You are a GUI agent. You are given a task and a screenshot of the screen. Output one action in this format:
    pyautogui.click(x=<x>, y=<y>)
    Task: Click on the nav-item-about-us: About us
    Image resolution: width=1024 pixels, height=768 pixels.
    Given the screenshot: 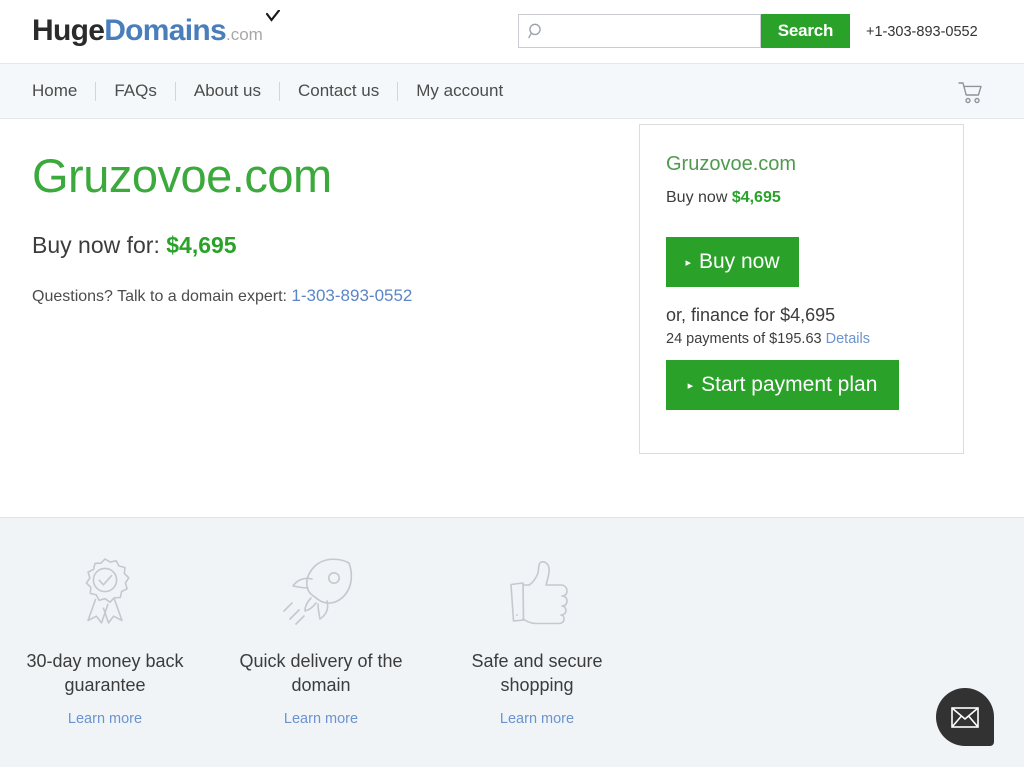 What is the action you would take?
    pyautogui.click(x=227, y=91)
    